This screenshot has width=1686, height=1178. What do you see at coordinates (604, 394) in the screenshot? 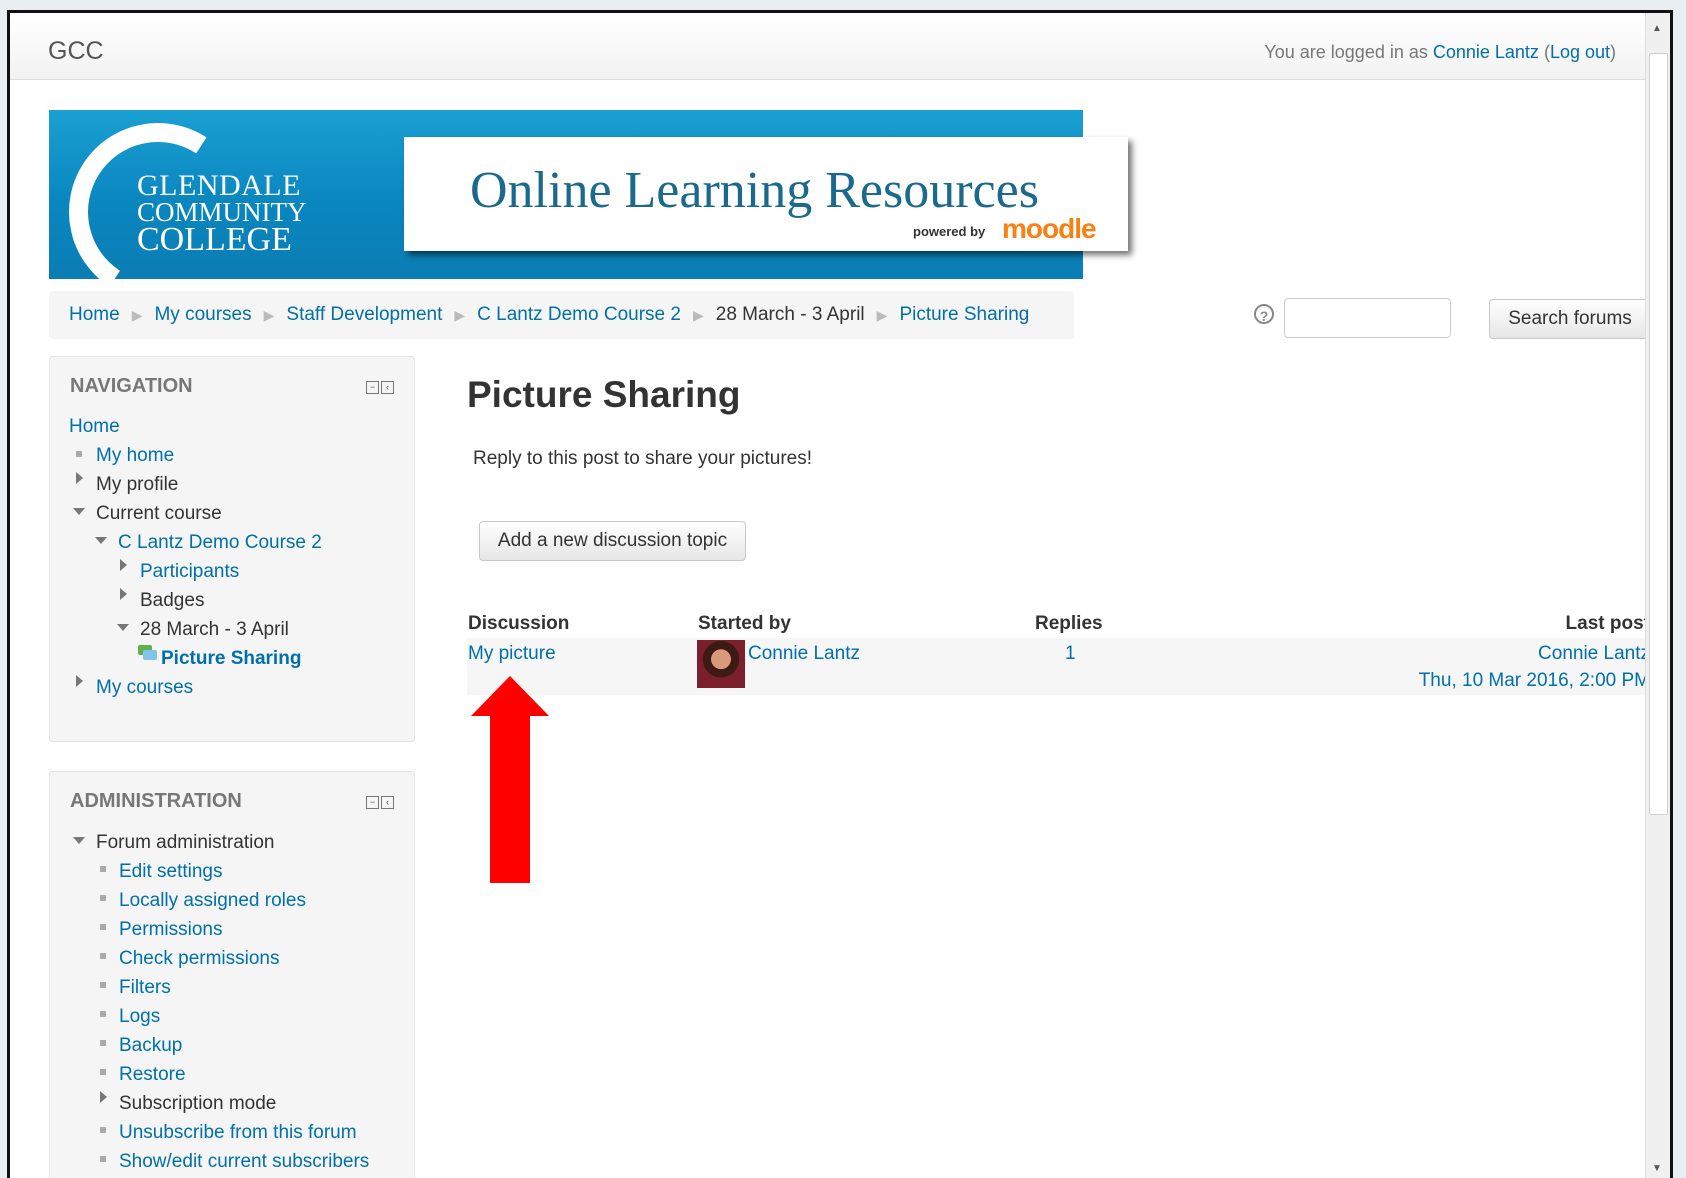
I see `page-title: Picture Sharing` at bounding box center [604, 394].